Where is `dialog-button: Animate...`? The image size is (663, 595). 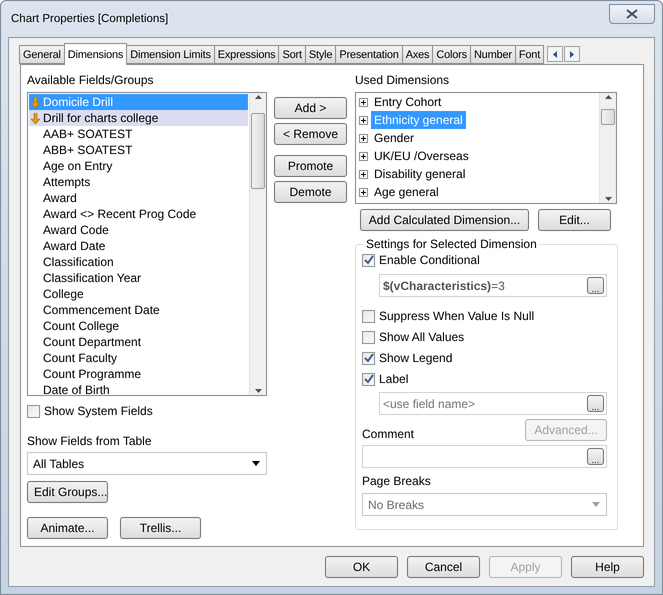 dialog-button: Animate... is located at coordinates (67, 528).